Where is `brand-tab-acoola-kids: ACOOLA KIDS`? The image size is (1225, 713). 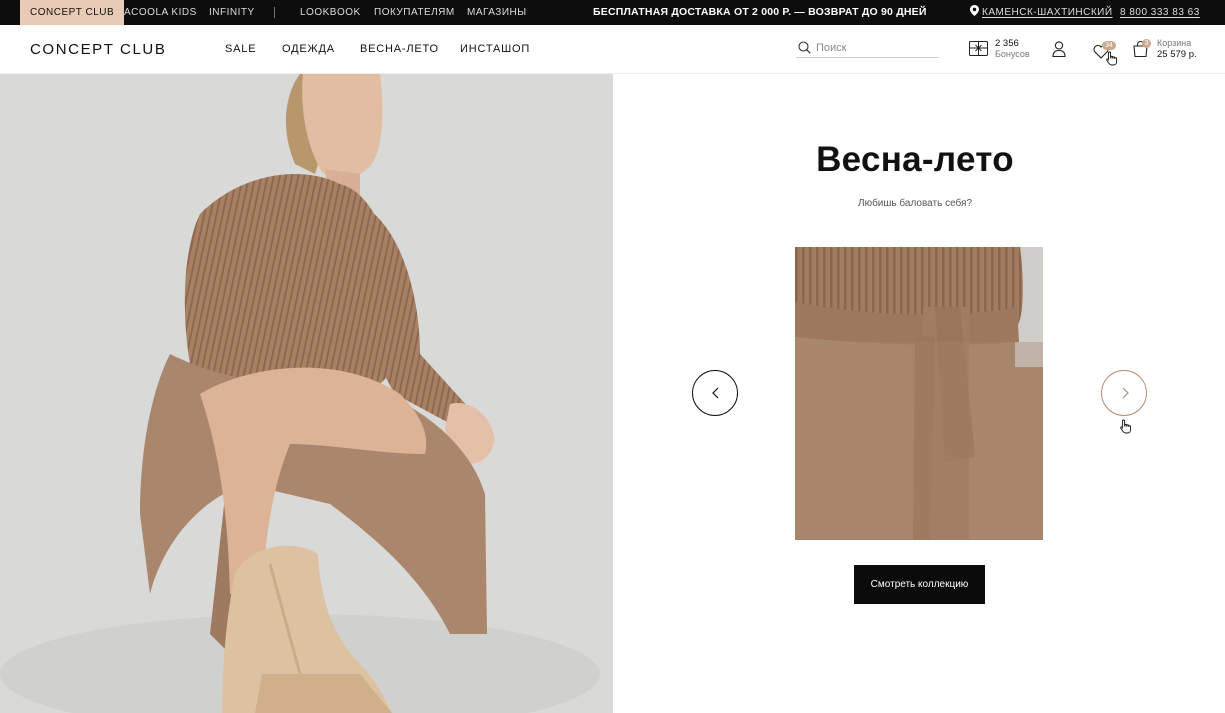 brand-tab-acoola-kids: ACOOLA KIDS is located at coordinates (160, 12).